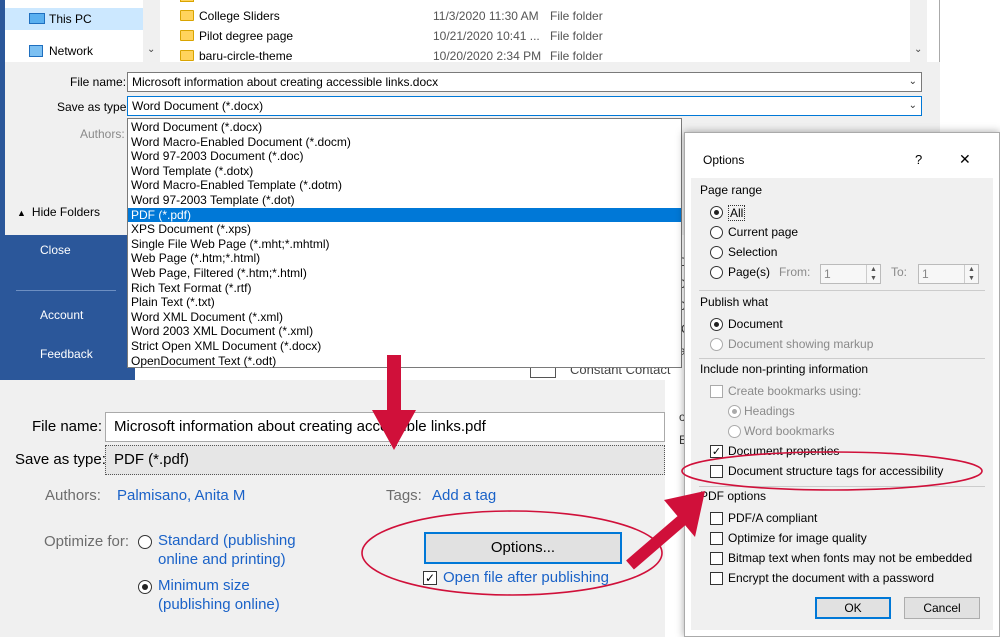 The image size is (1000, 637). What do you see at coordinates (404, 361) in the screenshot?
I see `save-type-option: OpenDocument Text (*.odt)` at bounding box center [404, 361].